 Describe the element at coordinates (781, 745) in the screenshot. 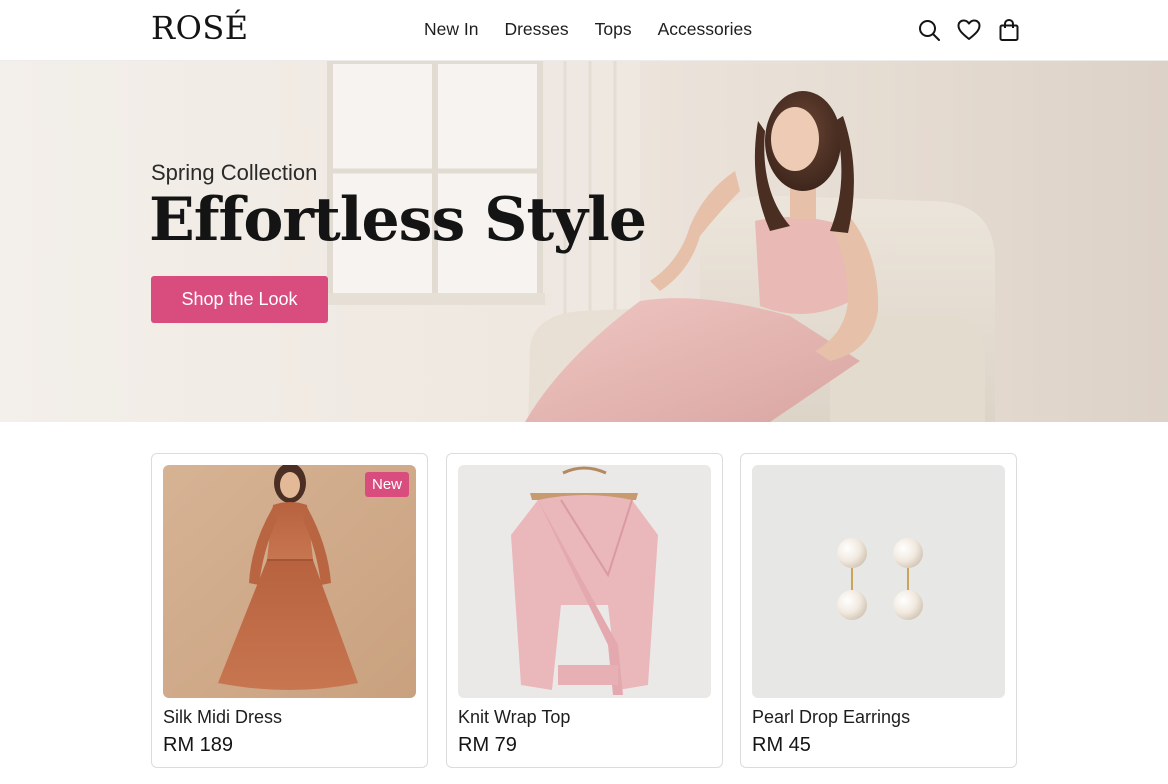

I see `product-price: RM 45` at that location.